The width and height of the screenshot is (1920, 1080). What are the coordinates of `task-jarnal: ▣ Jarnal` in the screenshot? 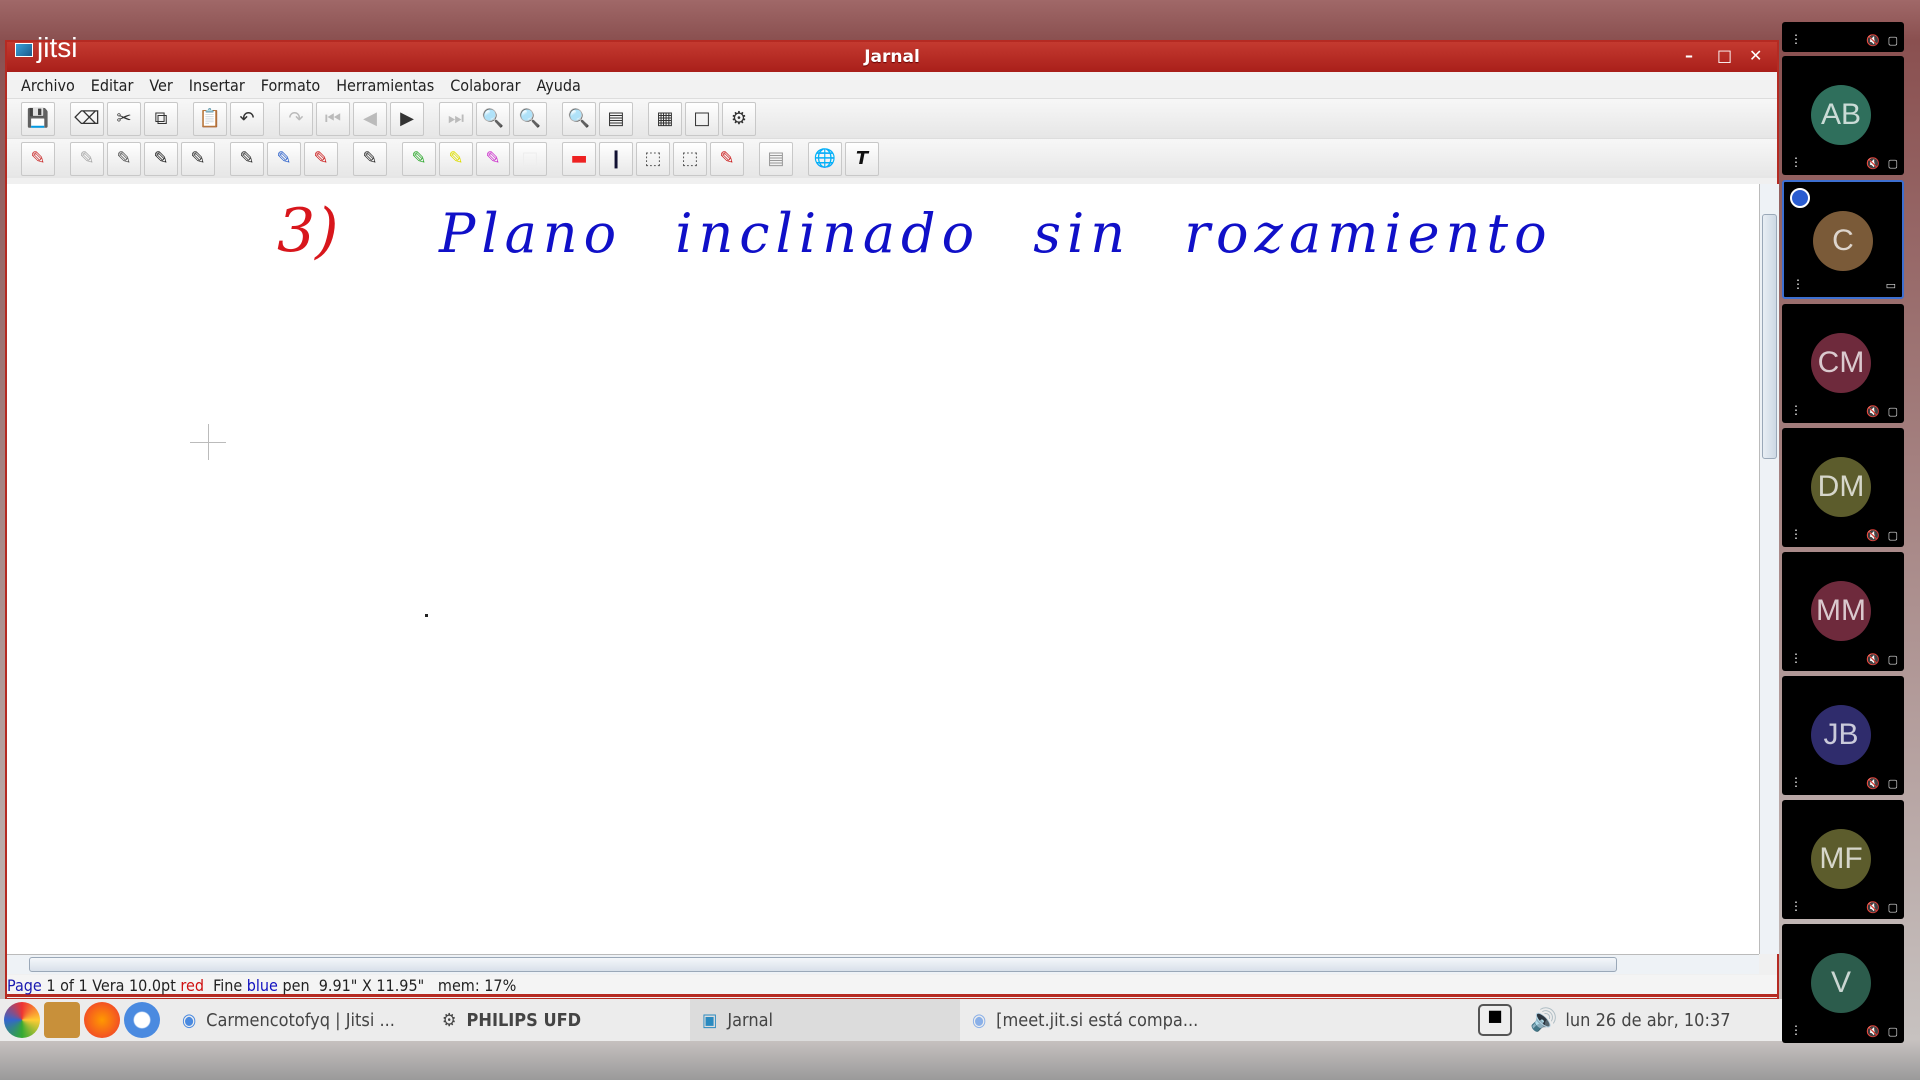 It's located at (825, 1020).